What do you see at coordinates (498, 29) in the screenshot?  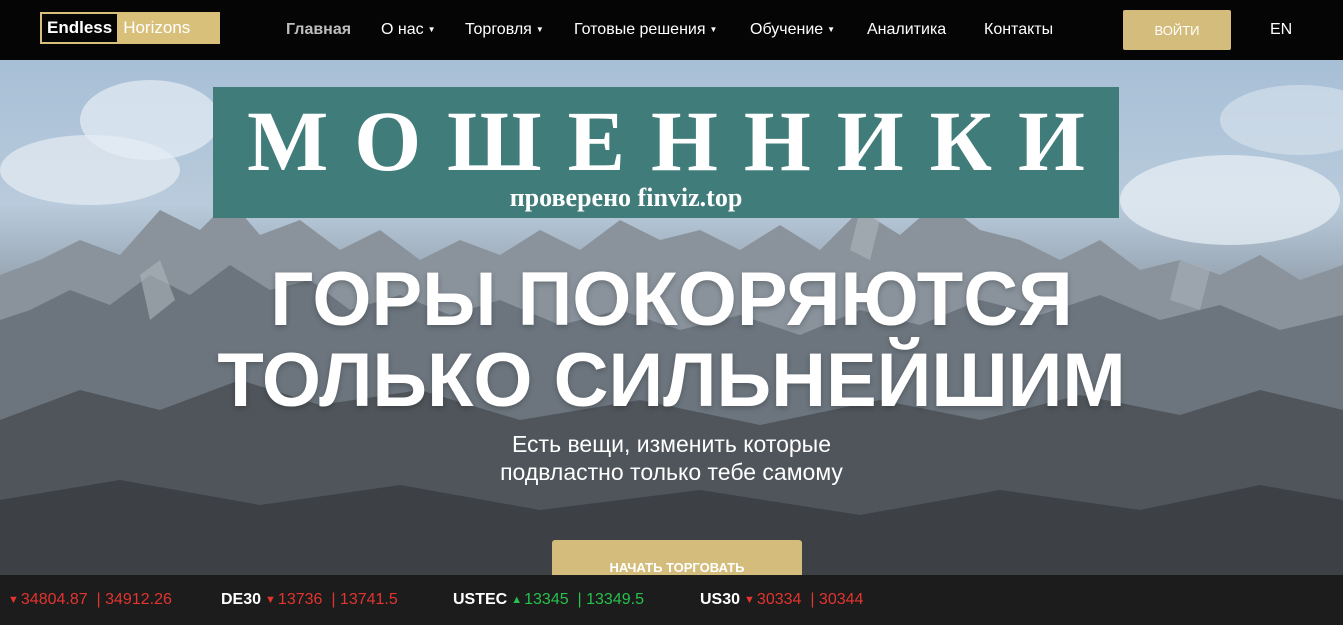 I see `nav-item-label: Торговля` at bounding box center [498, 29].